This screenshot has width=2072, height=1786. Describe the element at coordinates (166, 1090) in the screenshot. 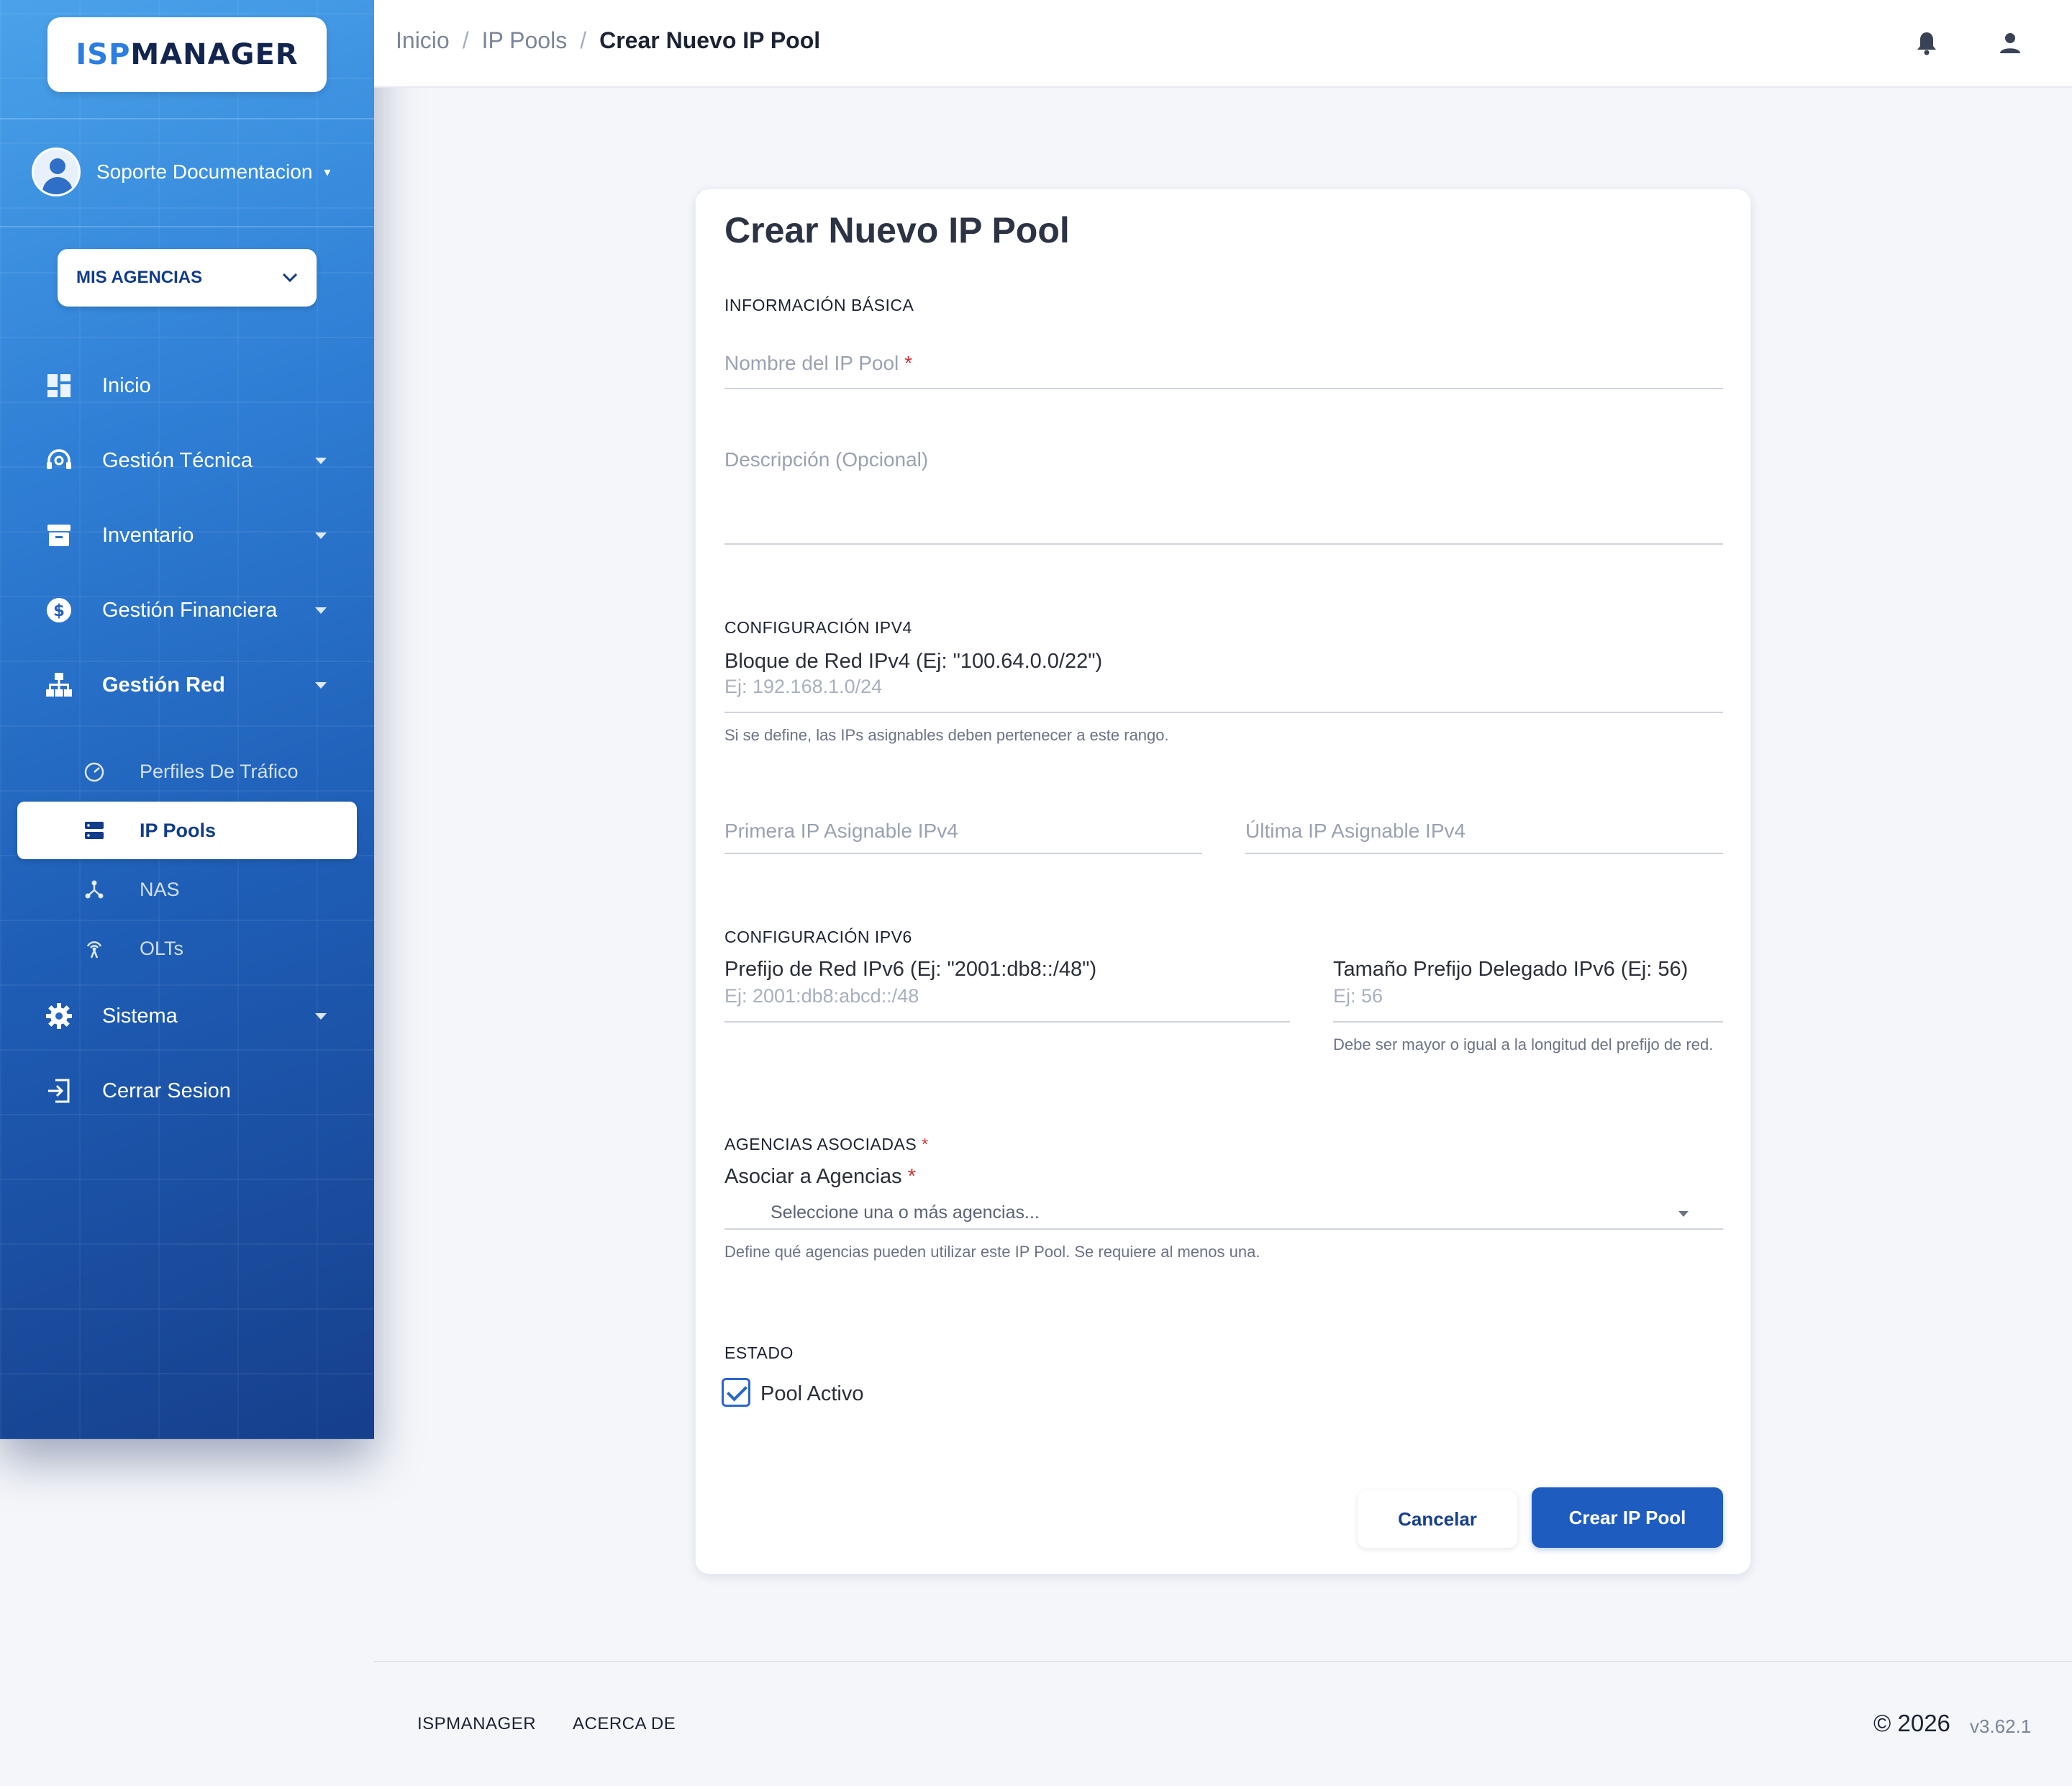

I see `nav-label: Cerrar Sesion` at that location.